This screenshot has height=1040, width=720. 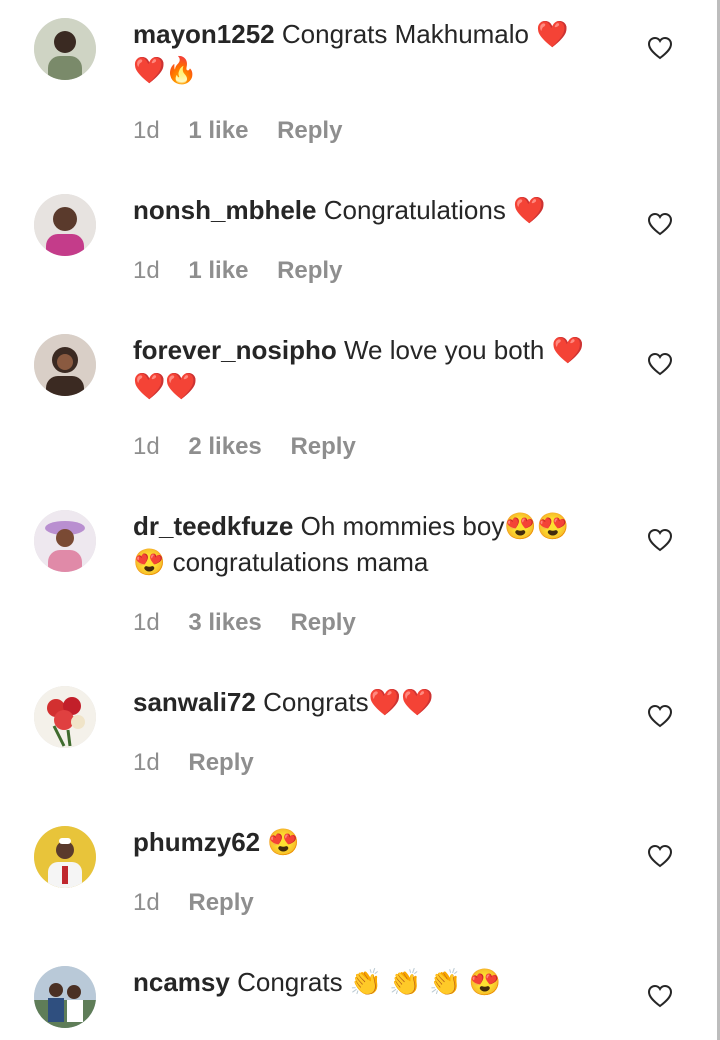 What do you see at coordinates (283, 842) in the screenshot?
I see `comment-emoji: 😍` at bounding box center [283, 842].